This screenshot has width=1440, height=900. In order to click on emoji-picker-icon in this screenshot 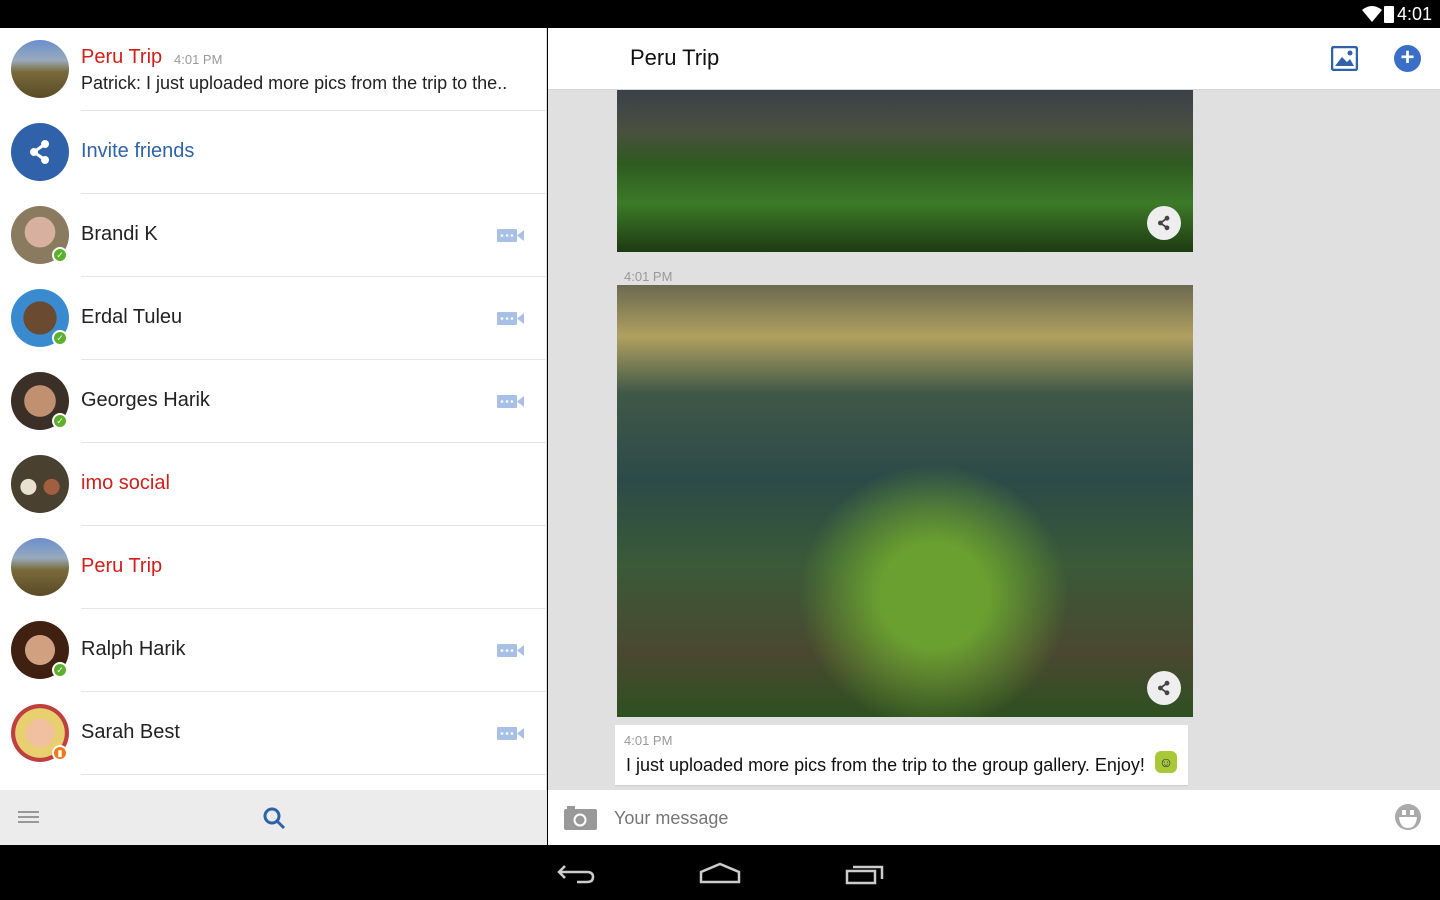, I will do `click(1408, 817)`.